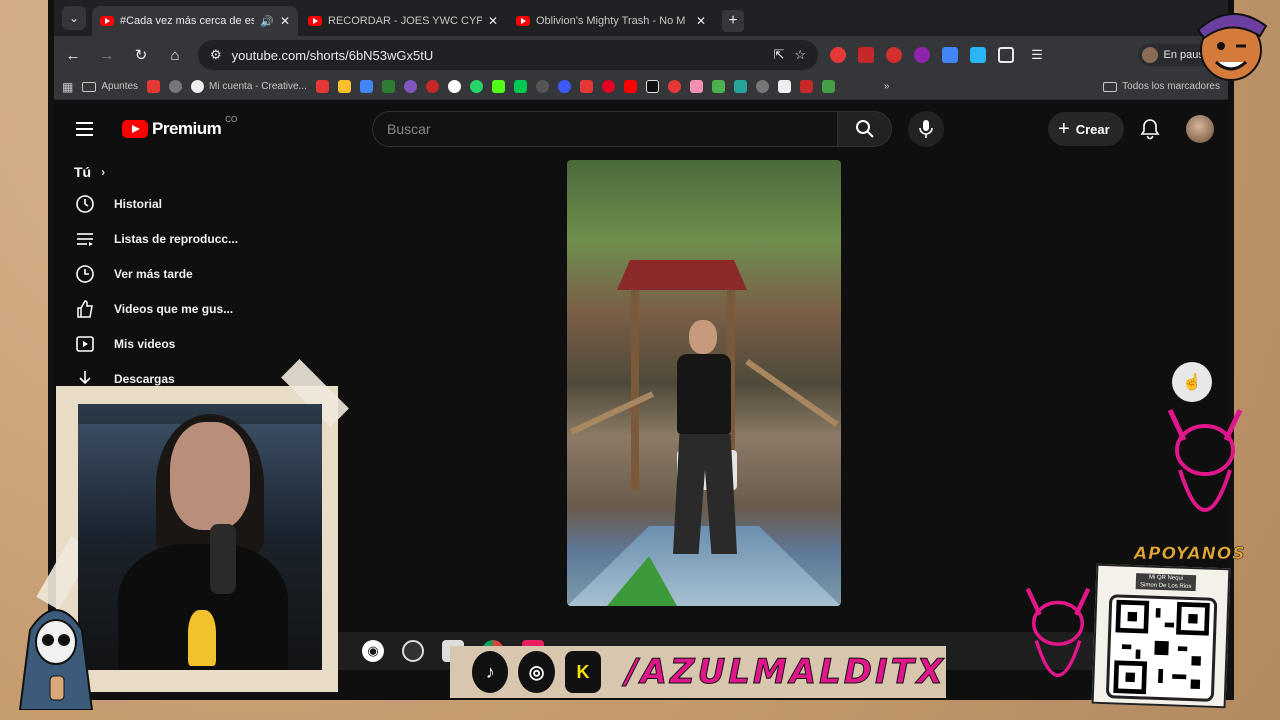  I want to click on kick-icon, so click(498, 86).